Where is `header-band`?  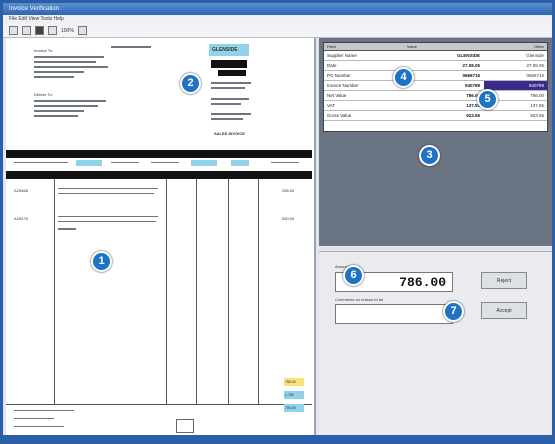 header-band is located at coordinates (159, 154).